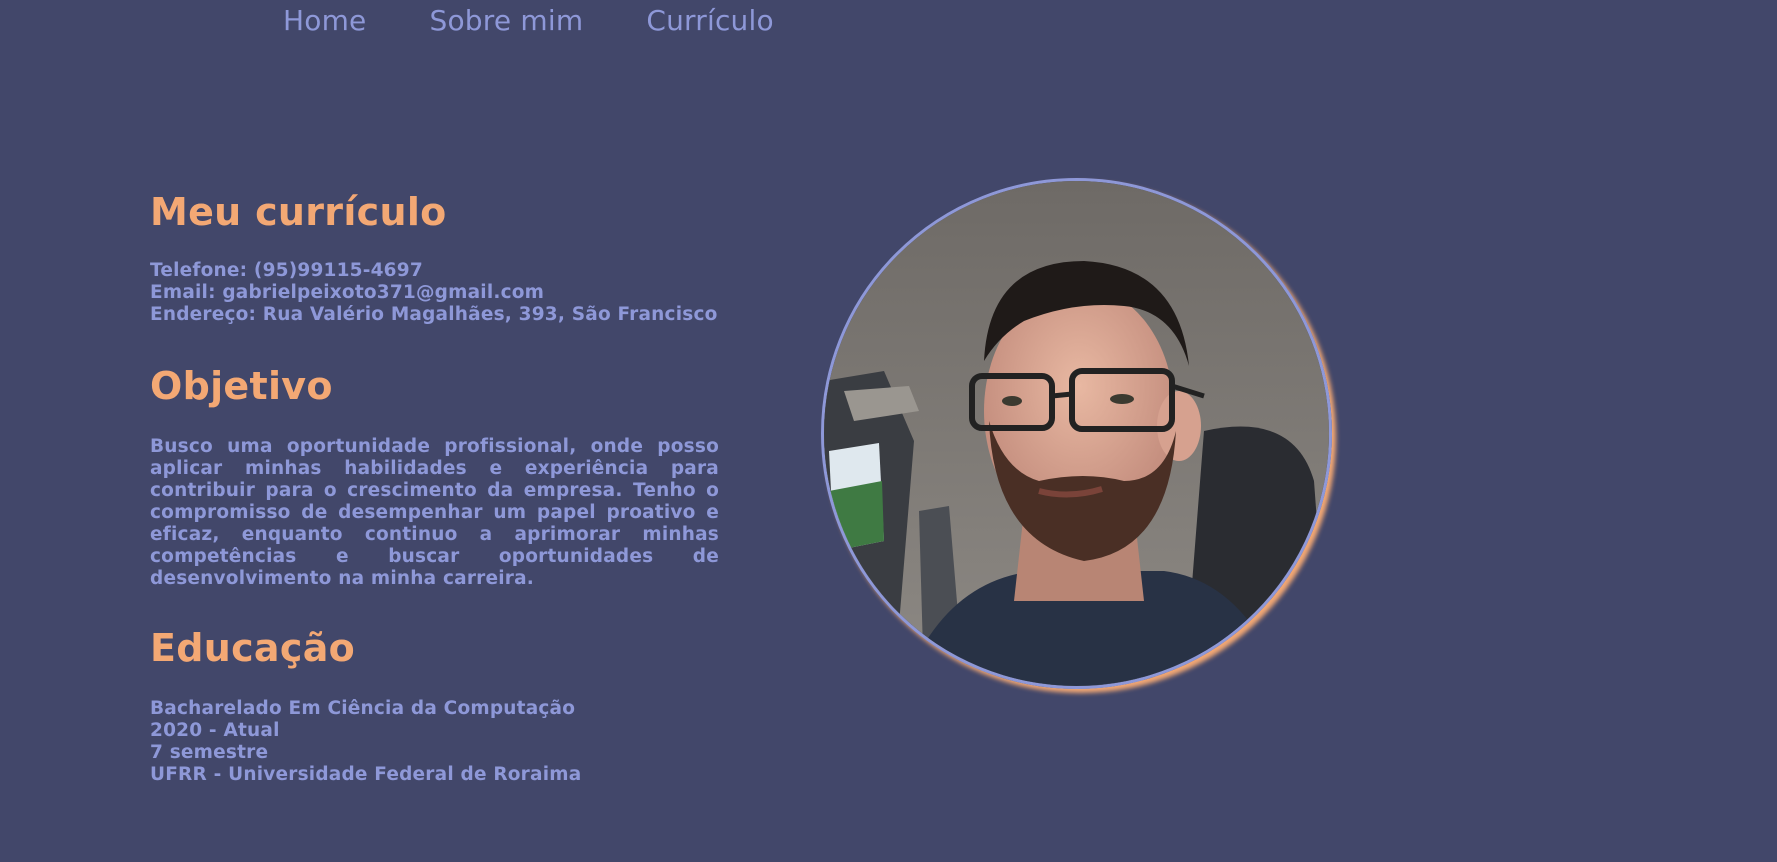 The width and height of the screenshot is (1777, 862). What do you see at coordinates (286, 270) in the screenshot?
I see `phone-text: Telefone: (95)99115-4697` at bounding box center [286, 270].